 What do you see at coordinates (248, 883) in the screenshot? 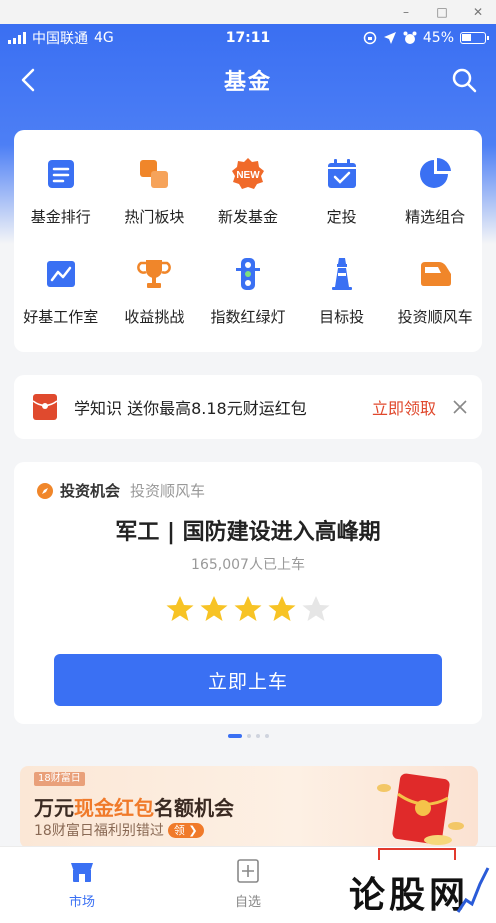
I see `tab-watchlist: 自选` at bounding box center [248, 883].